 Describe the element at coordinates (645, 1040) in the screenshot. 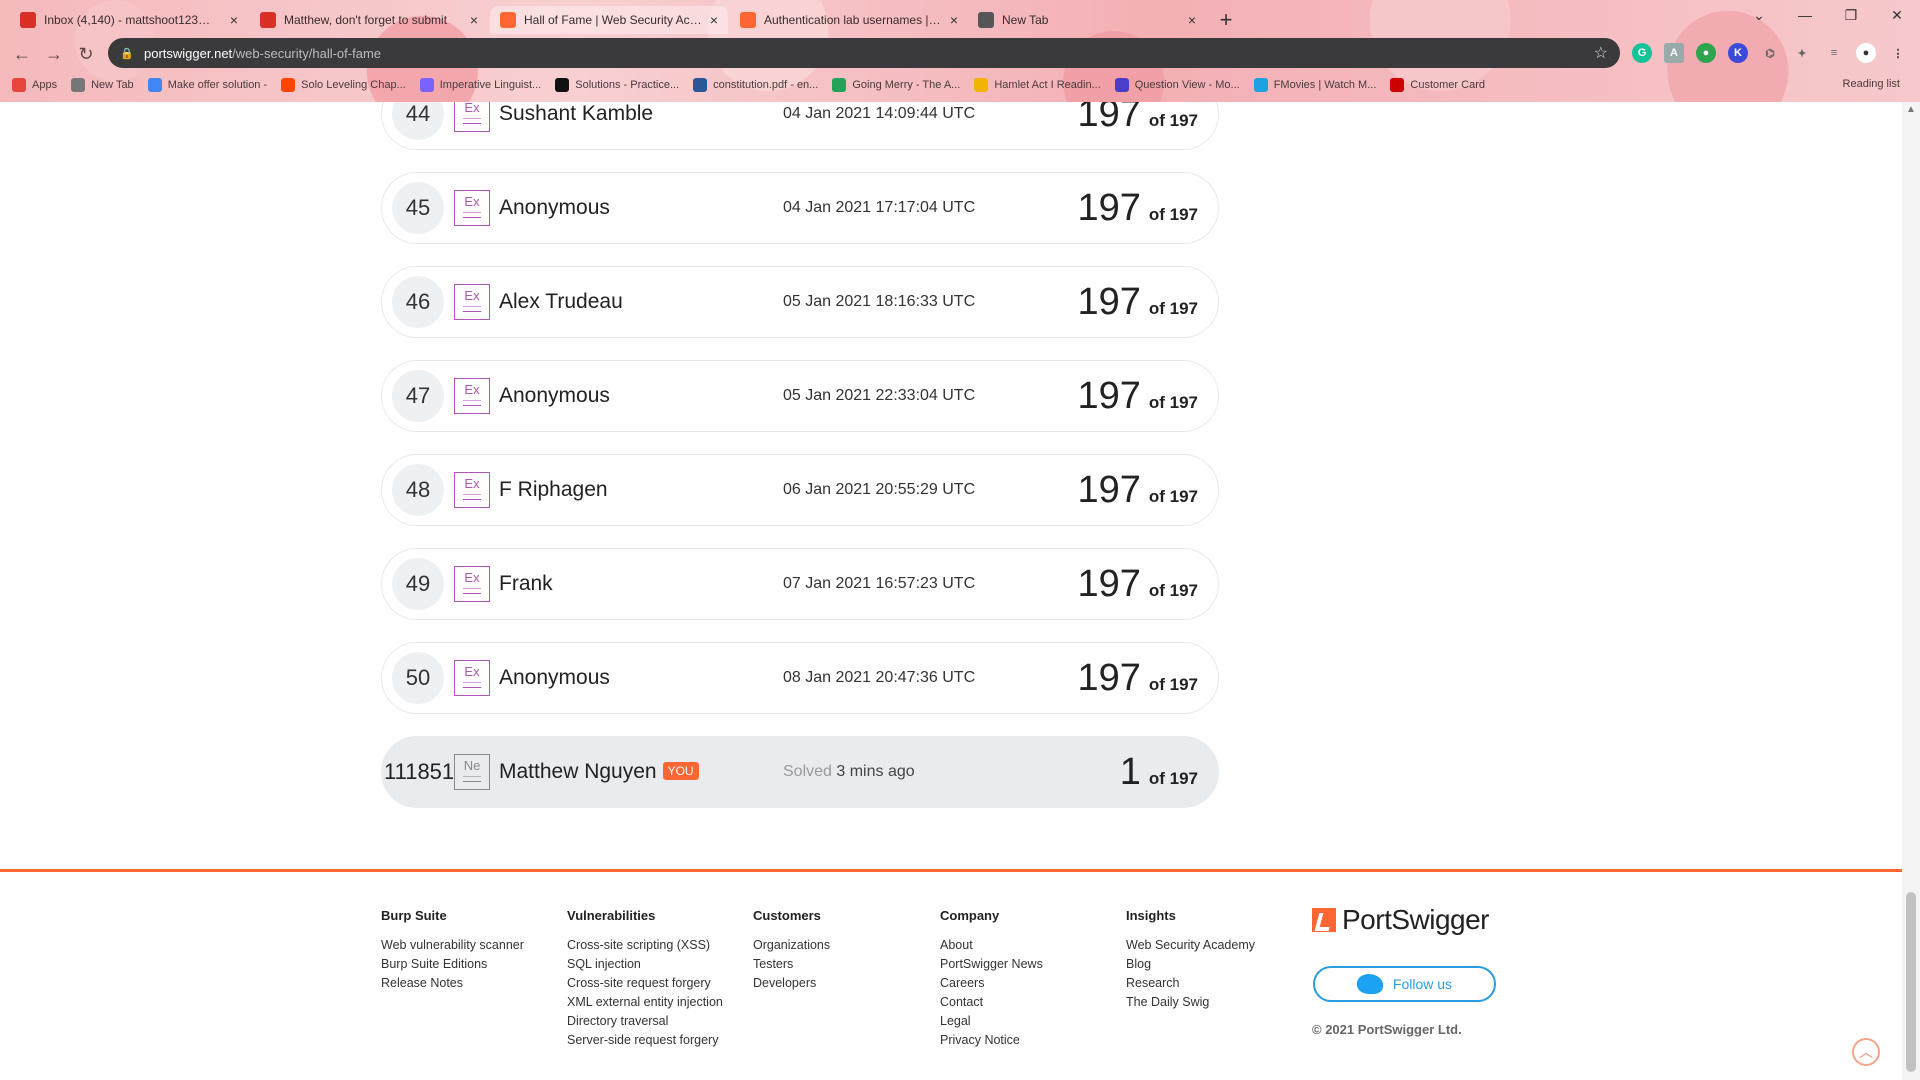

I see `footer-link: Server-side request forgery` at that location.